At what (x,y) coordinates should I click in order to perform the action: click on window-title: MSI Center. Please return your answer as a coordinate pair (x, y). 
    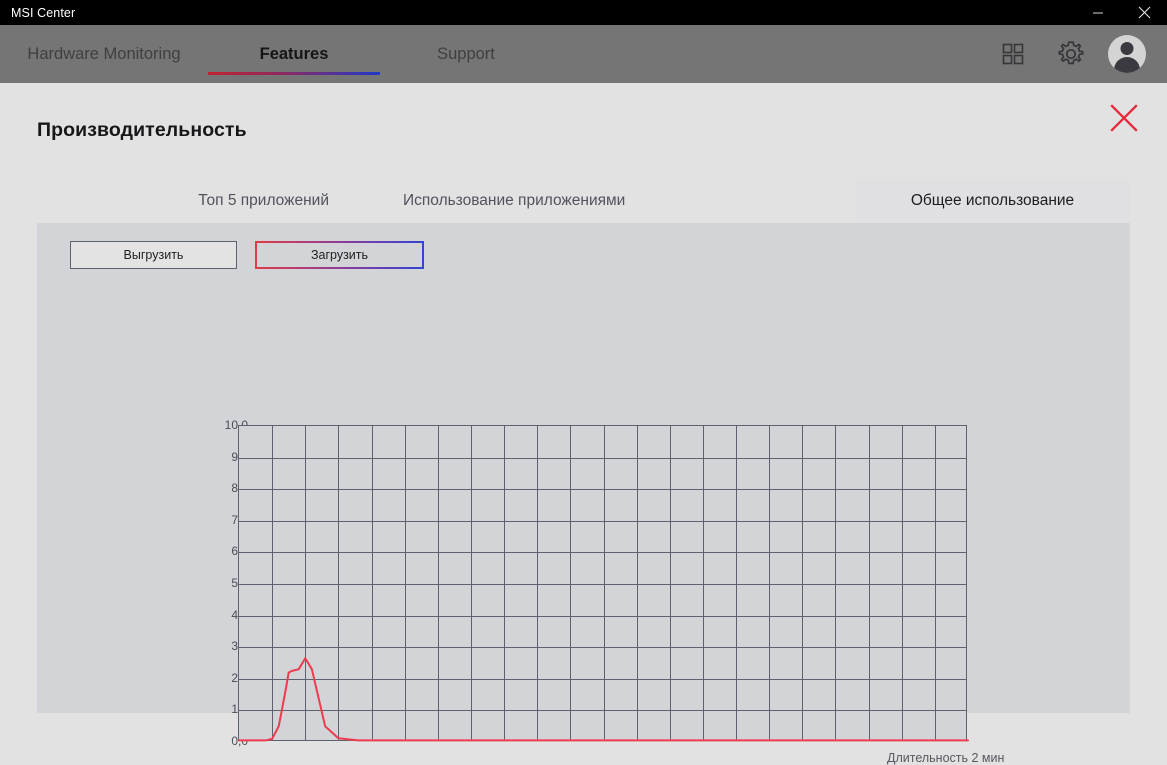
    Looking at the image, I should click on (43, 12).